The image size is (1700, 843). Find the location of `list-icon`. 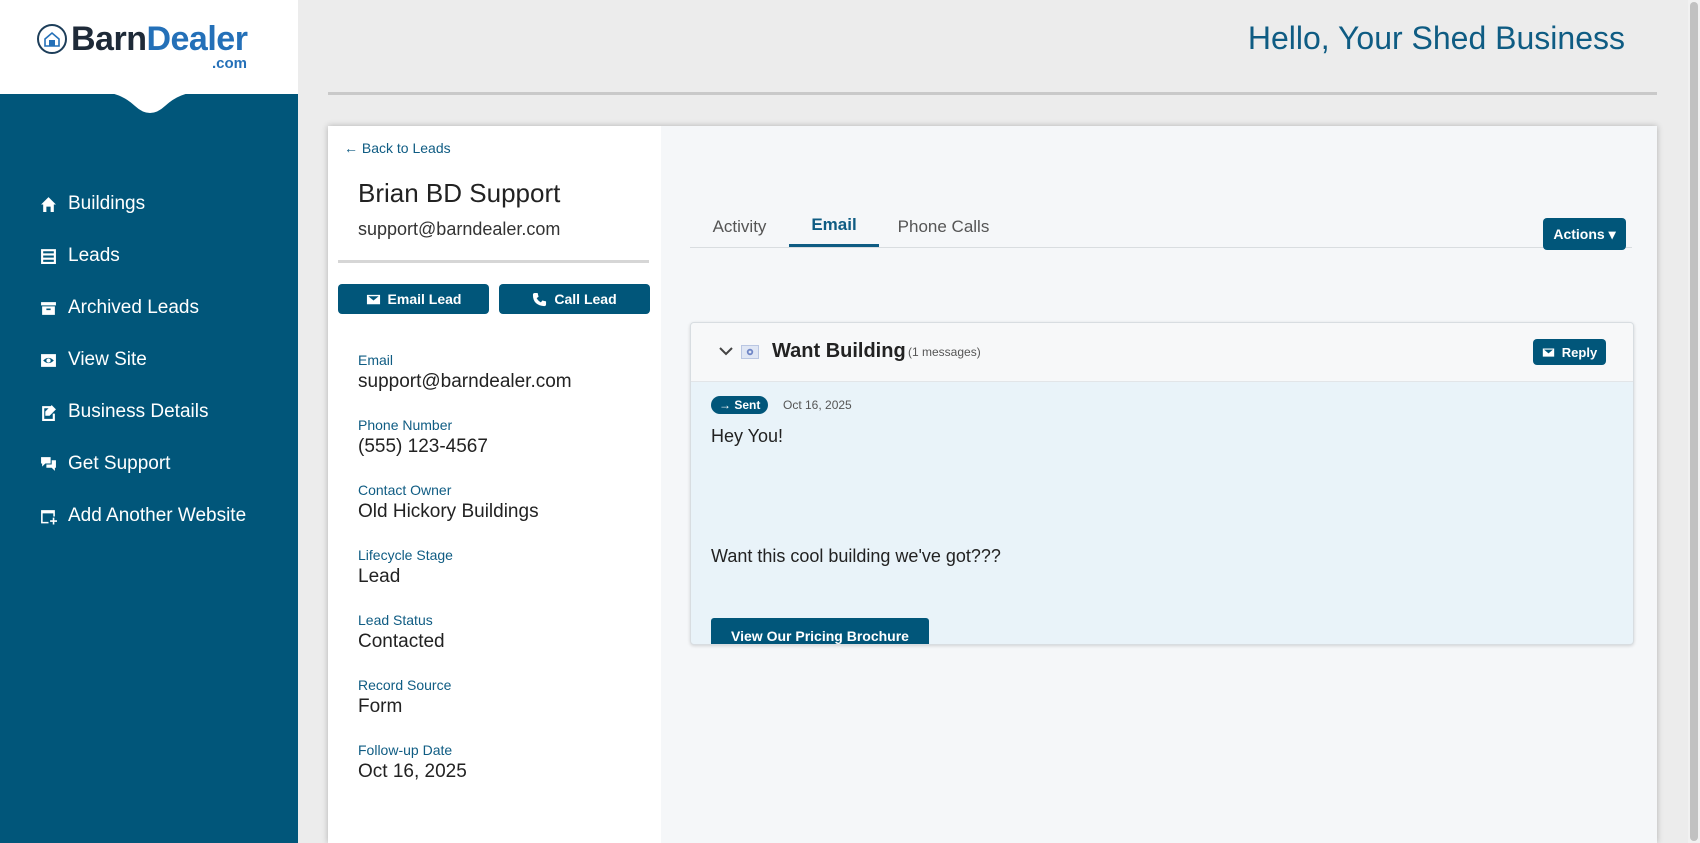

list-icon is located at coordinates (48, 256).